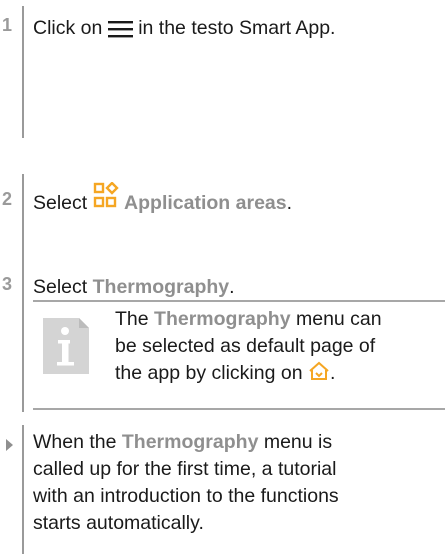 This screenshot has height=554, width=445. I want to click on note-text-before: the app by clicking on, so click(211, 373).